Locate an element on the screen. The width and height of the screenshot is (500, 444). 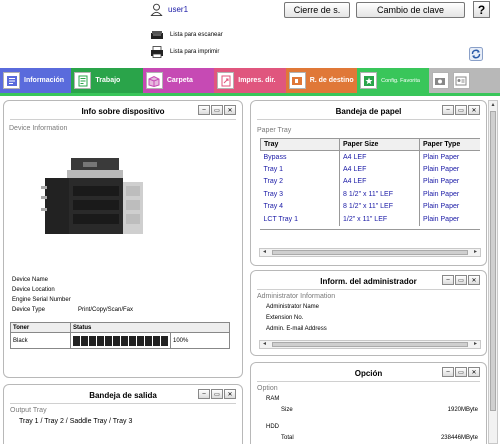
tab-carpeta: Carpeta is located at coordinates (179, 80).